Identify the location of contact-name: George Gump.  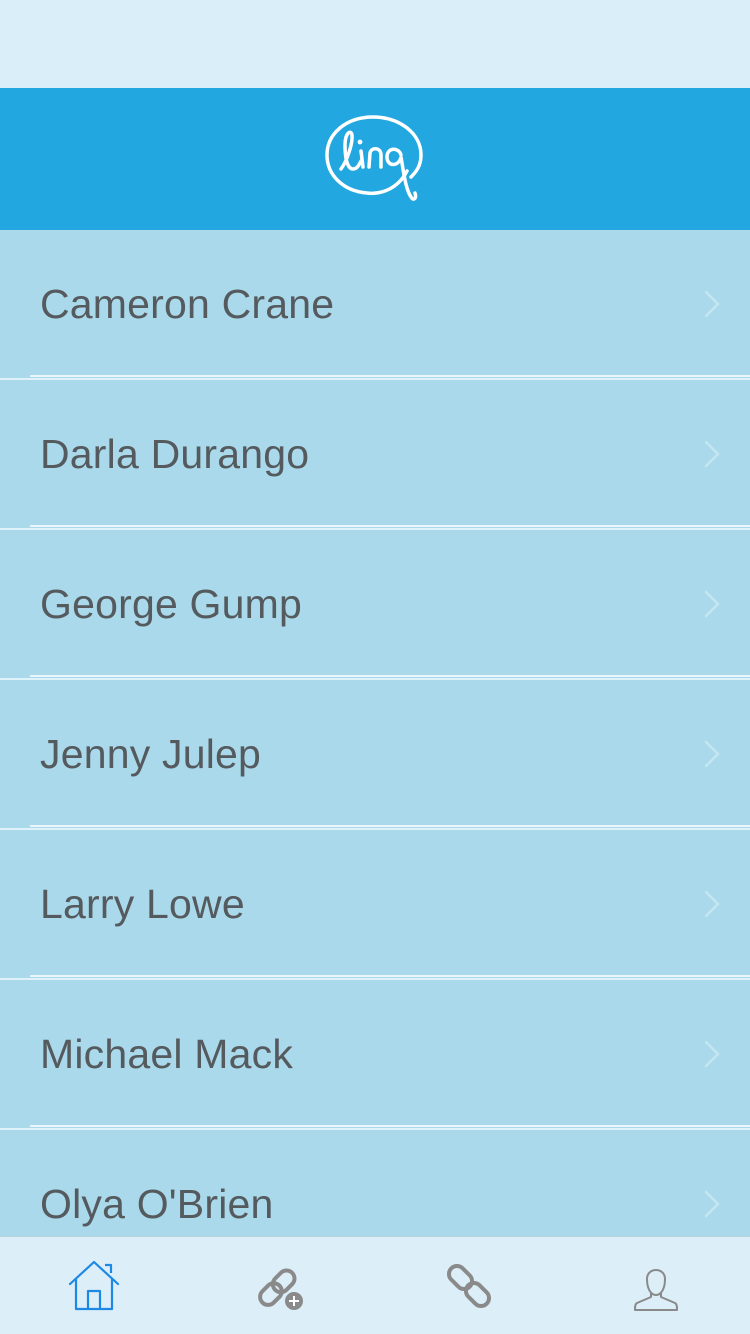
(171, 603).